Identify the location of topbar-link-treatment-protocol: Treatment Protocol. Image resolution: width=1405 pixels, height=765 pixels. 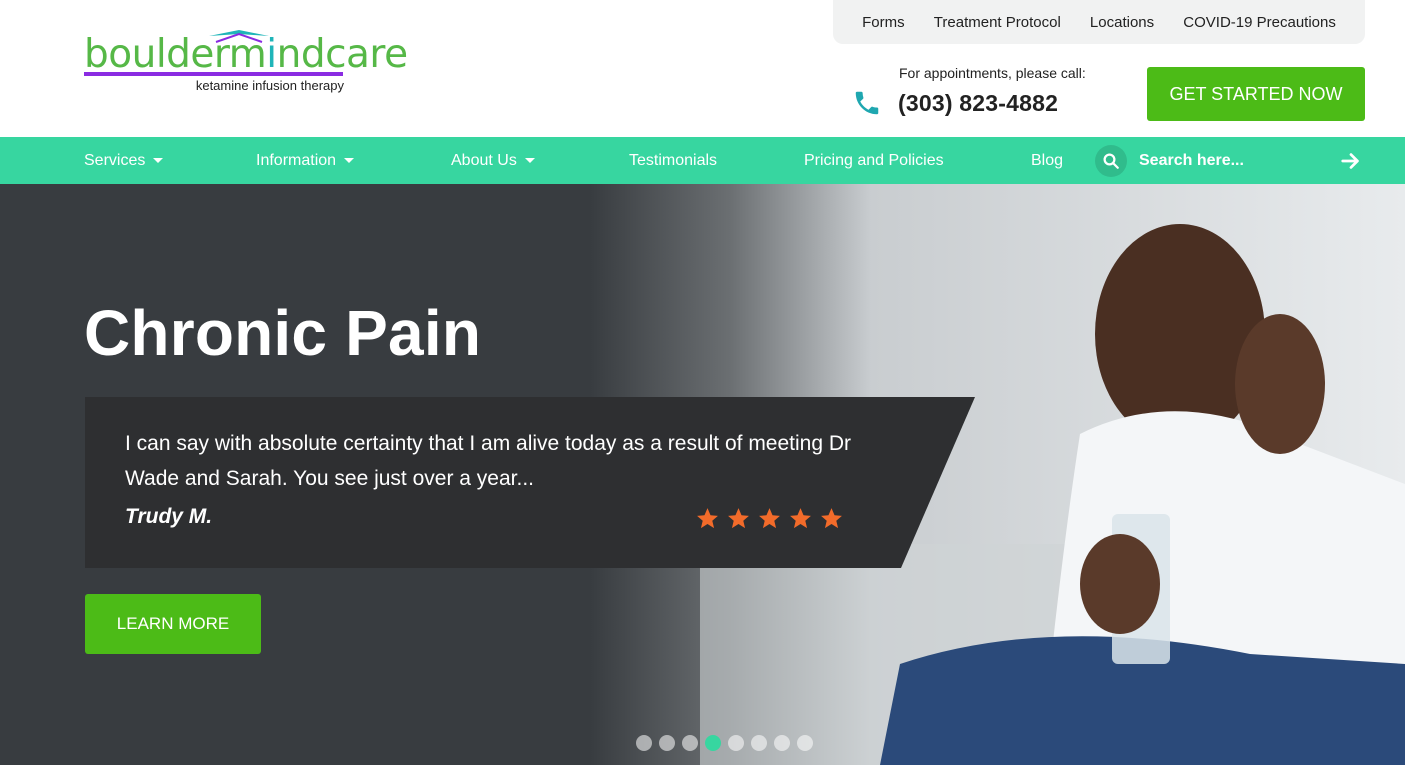
(997, 22).